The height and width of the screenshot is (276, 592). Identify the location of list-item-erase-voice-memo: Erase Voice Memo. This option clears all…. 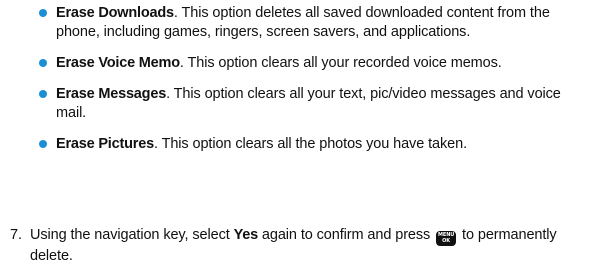
(310, 63).